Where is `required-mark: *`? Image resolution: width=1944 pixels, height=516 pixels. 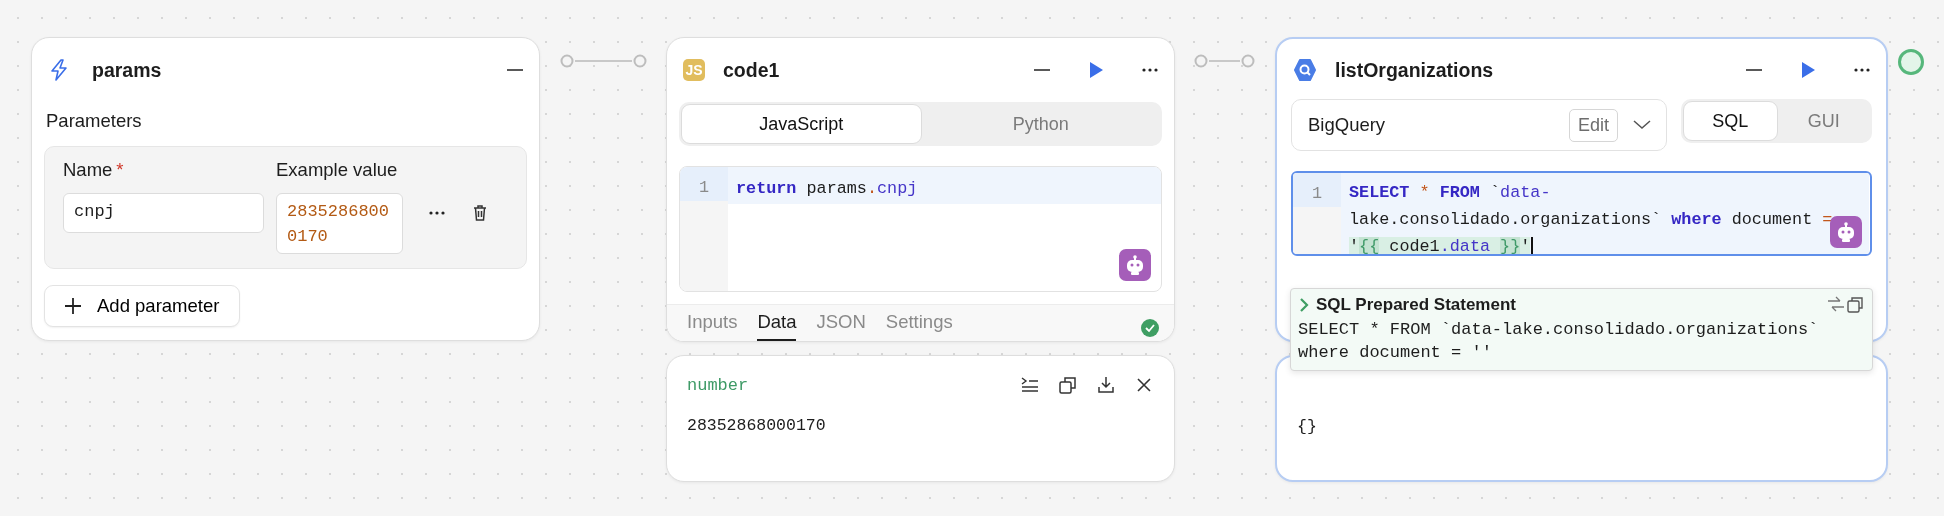
required-mark: * is located at coordinates (120, 170).